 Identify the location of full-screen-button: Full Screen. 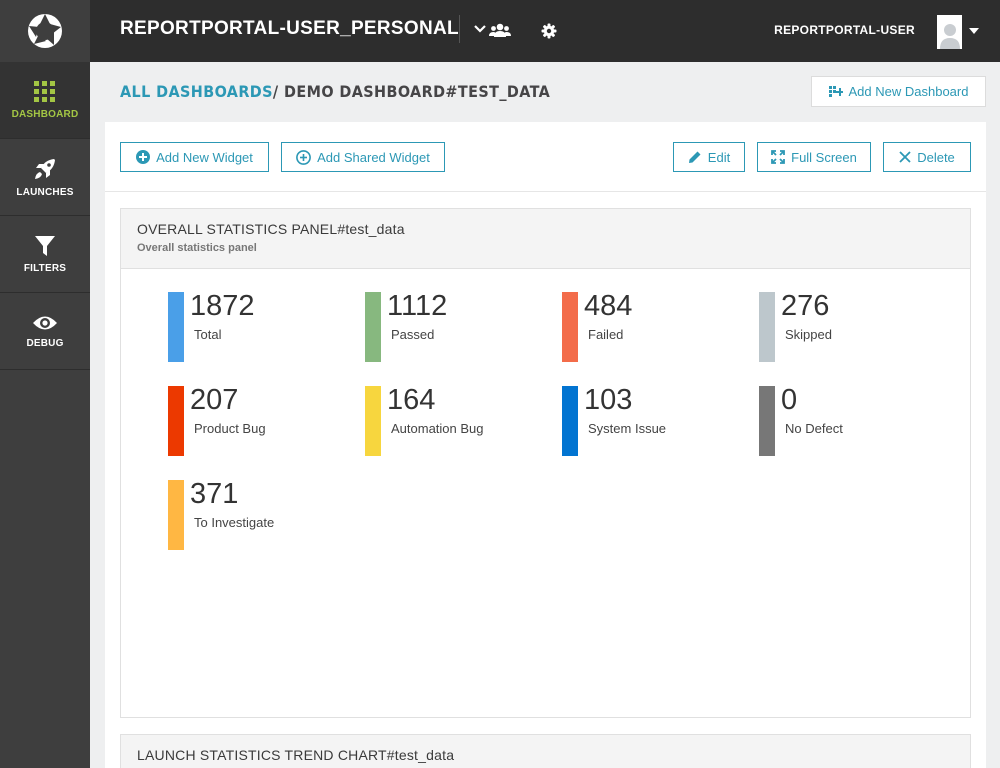
(814, 157).